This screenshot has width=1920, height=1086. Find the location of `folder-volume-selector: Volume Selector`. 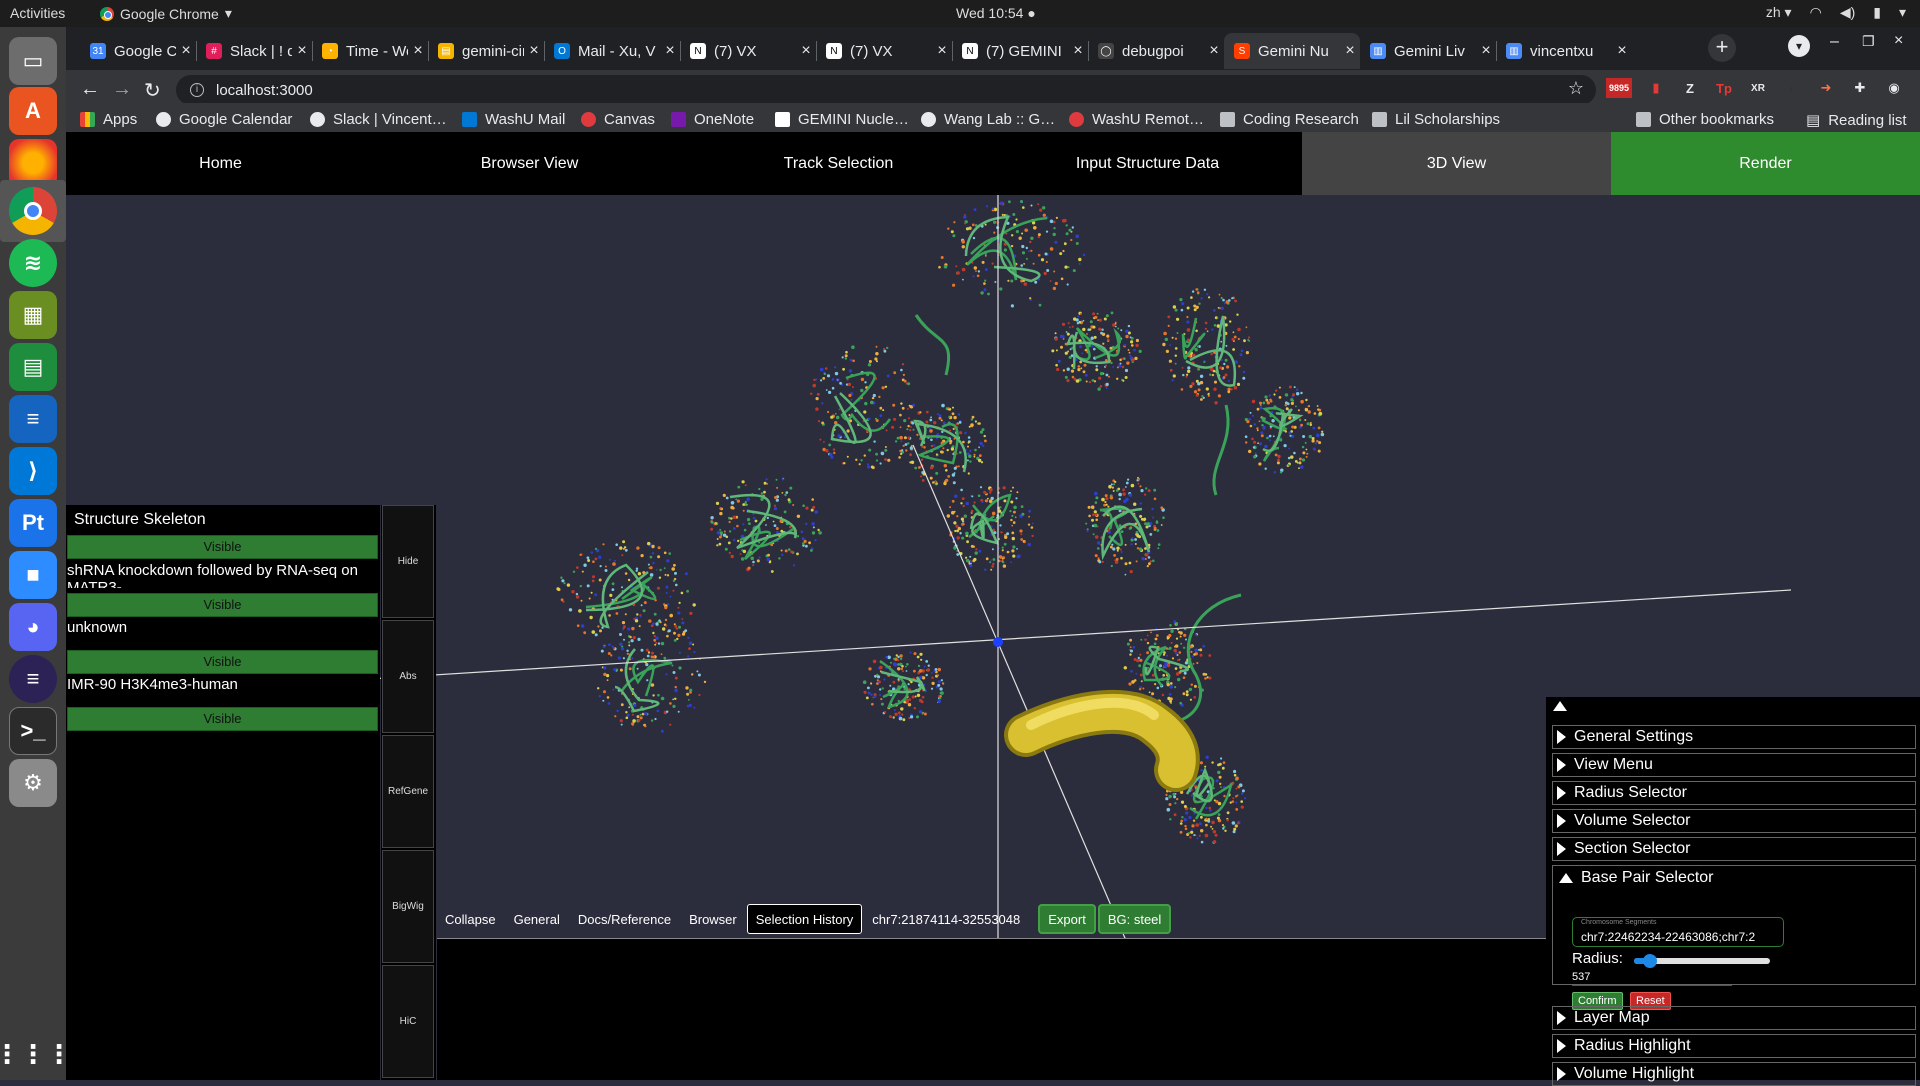

folder-volume-selector: Volume Selector is located at coordinates (1734, 821).